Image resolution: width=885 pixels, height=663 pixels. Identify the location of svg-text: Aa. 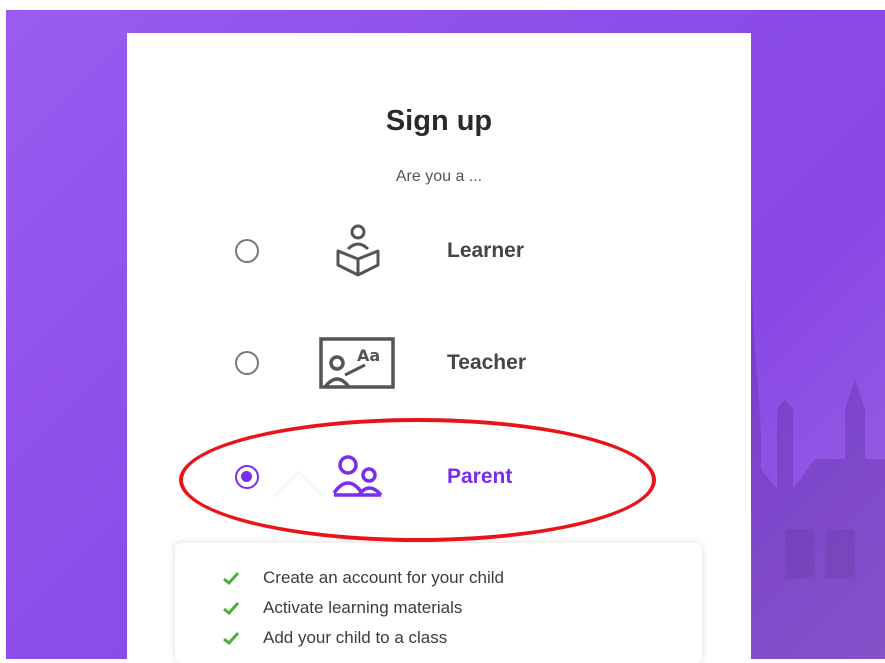
(368, 355).